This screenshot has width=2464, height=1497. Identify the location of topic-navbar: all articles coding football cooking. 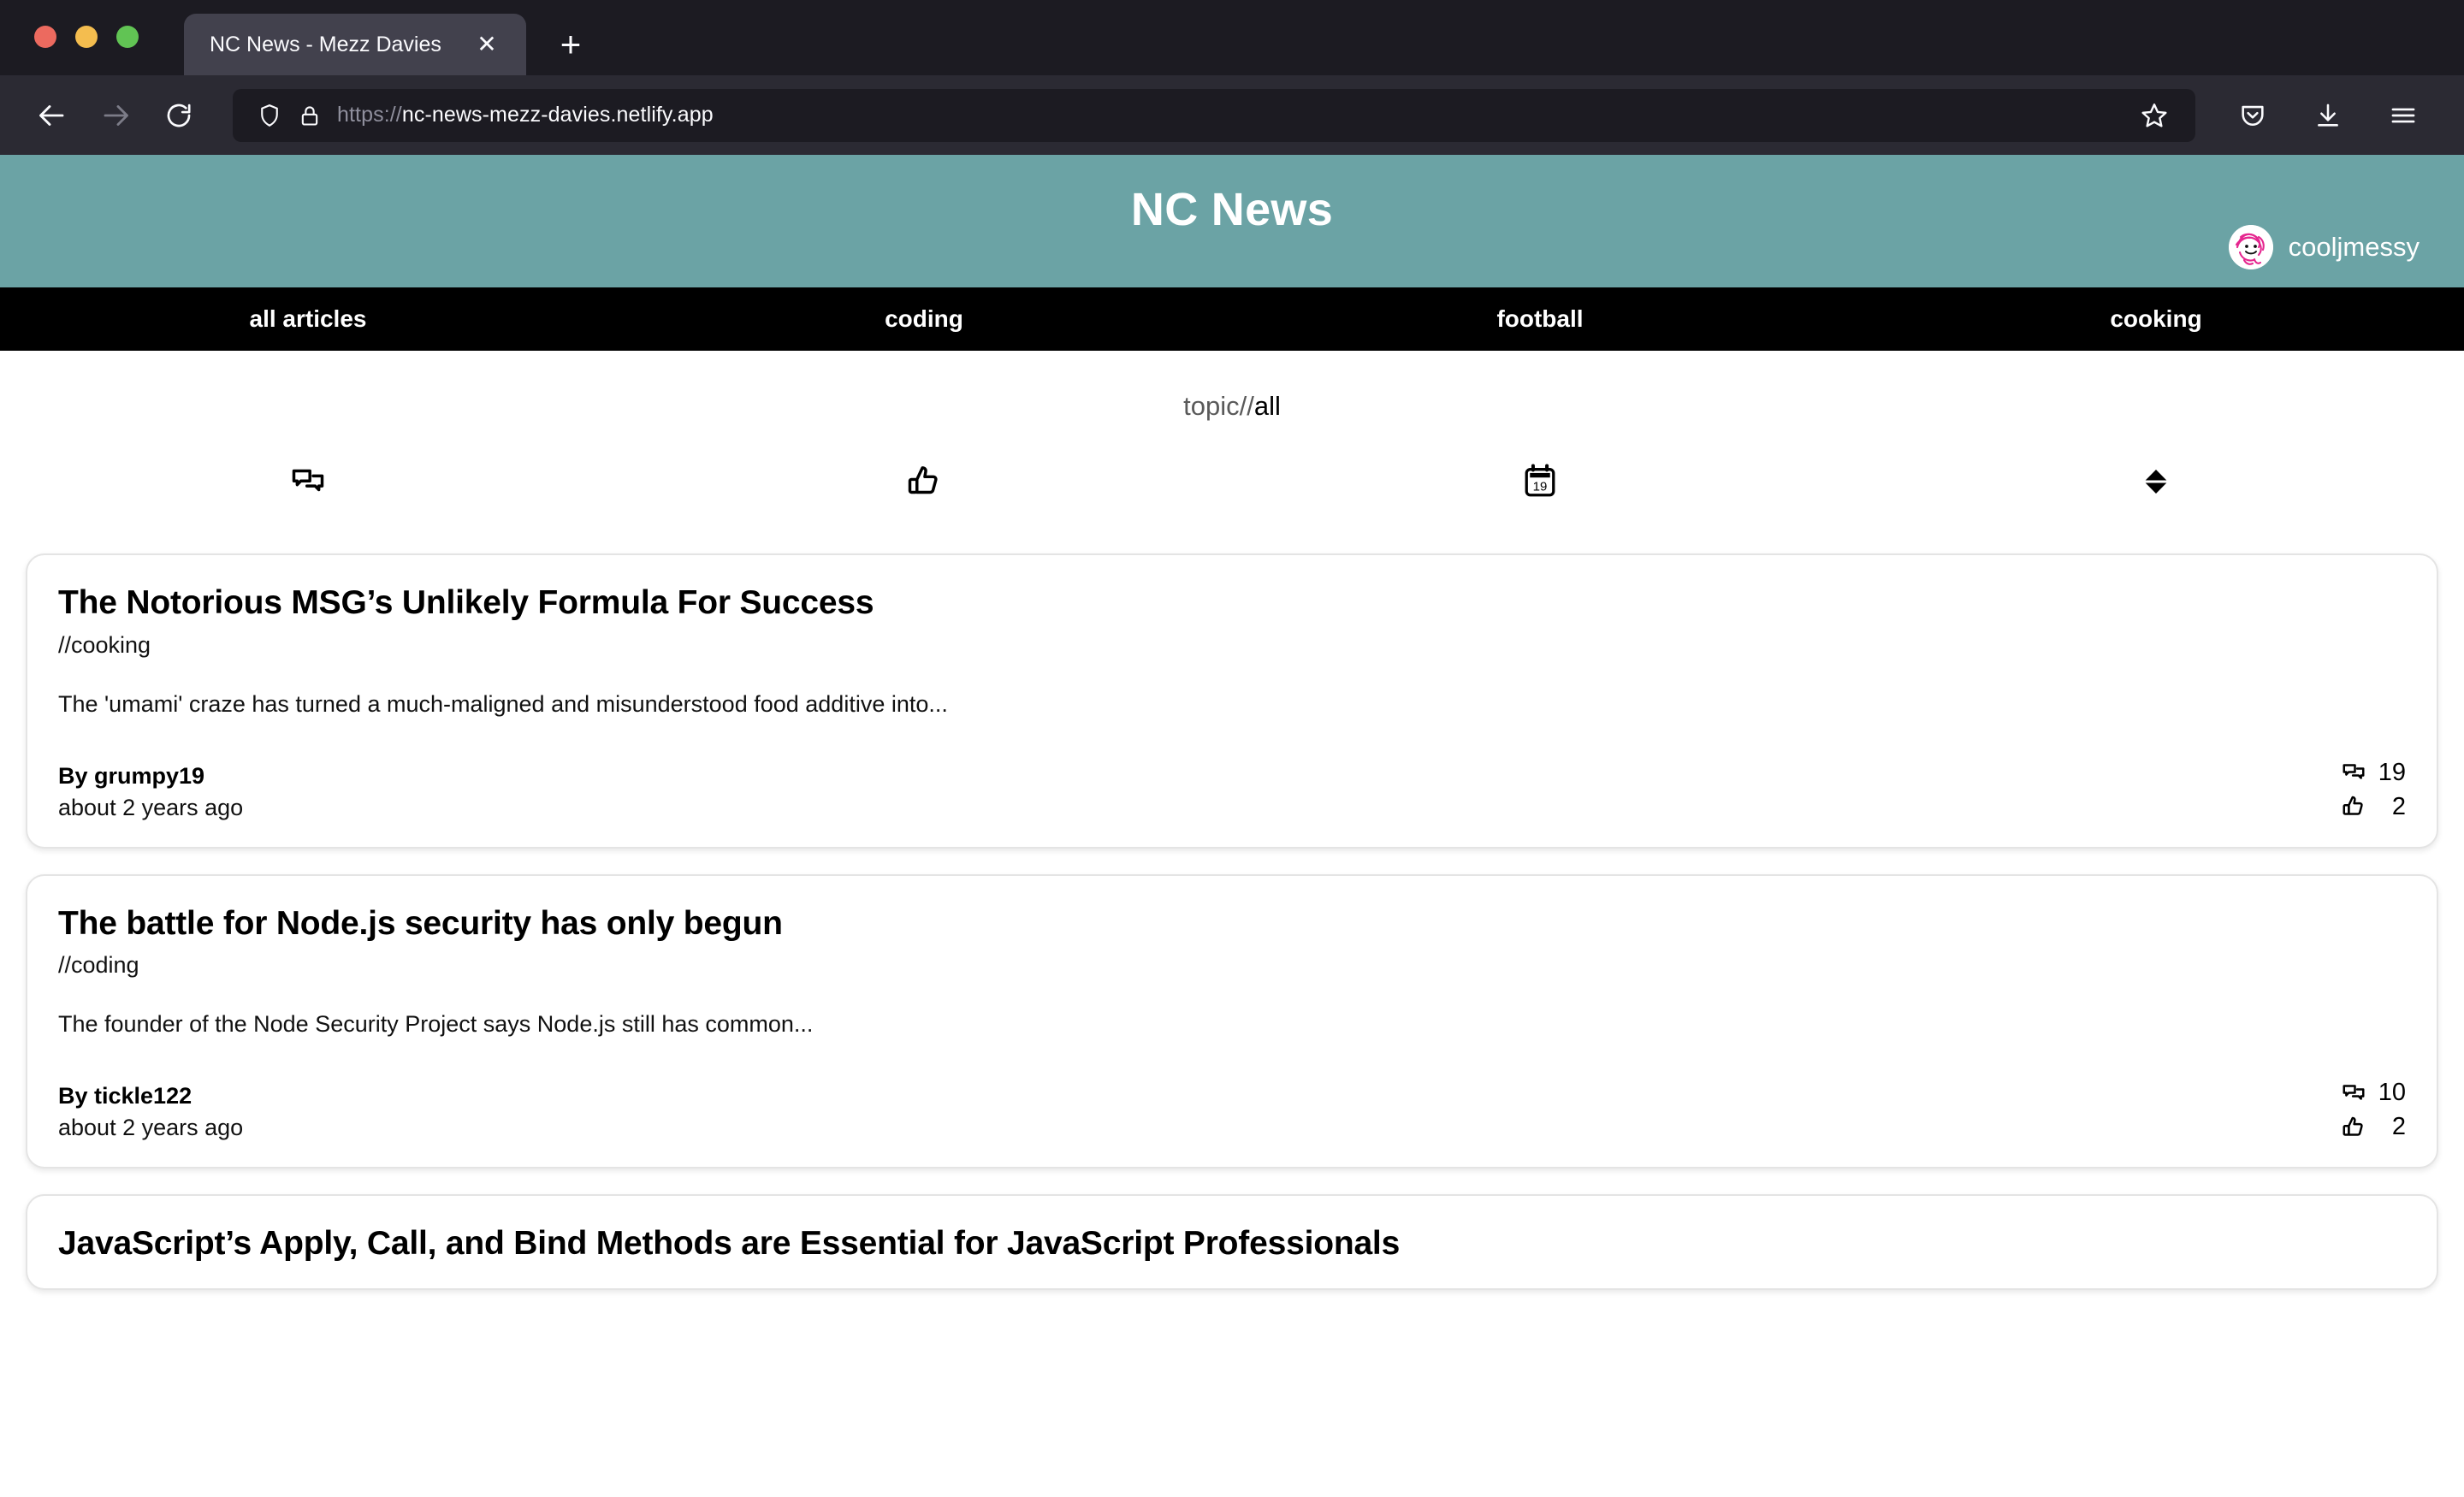
(1232, 319).